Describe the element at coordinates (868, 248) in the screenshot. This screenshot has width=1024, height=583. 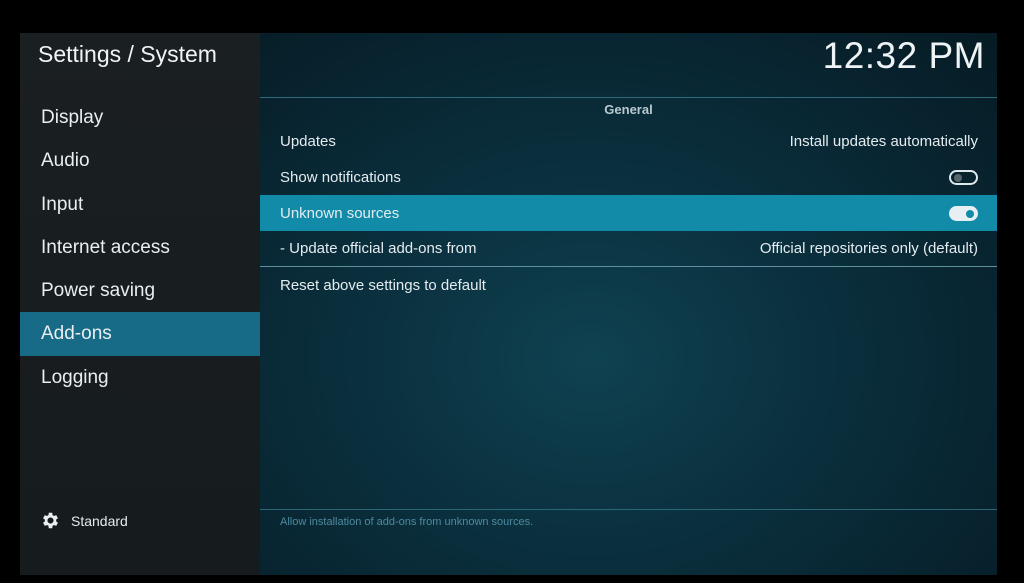
I see `setting-value: Official repositories only (default)` at that location.